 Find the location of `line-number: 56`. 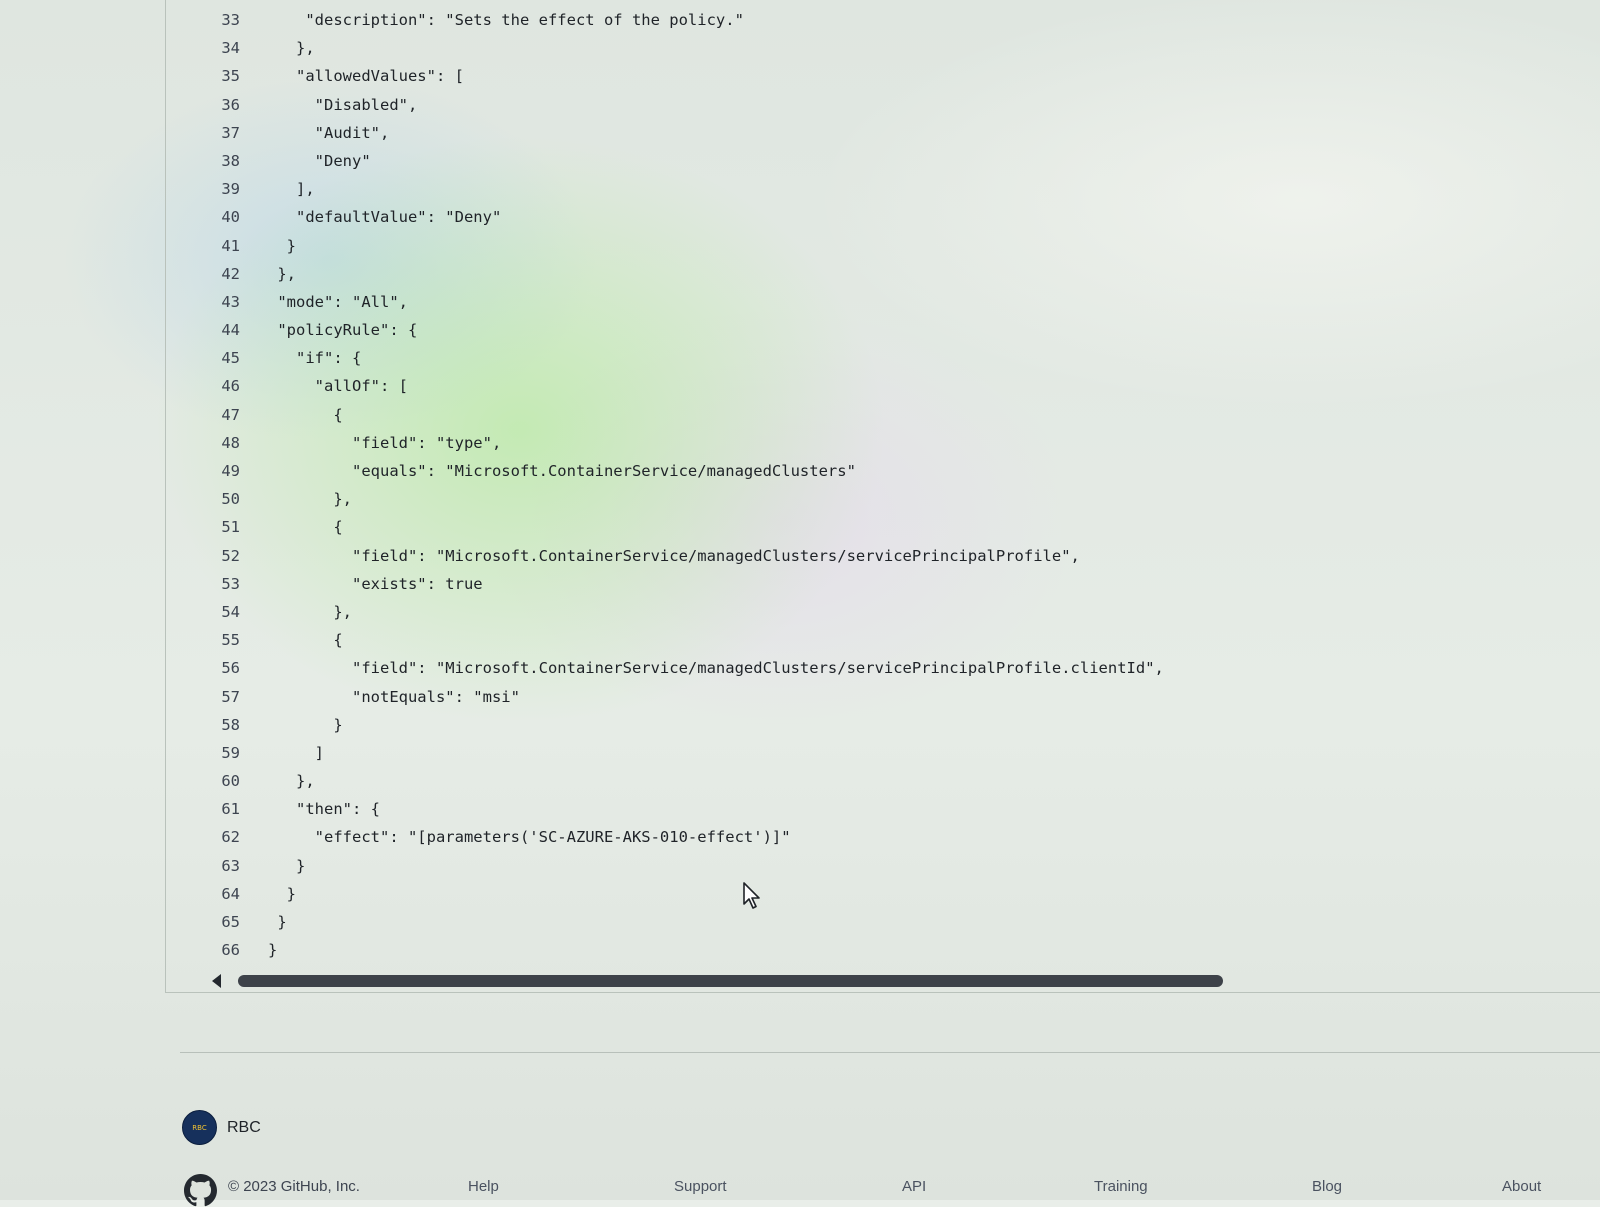

line-number: 56 is located at coordinates (217, 668).